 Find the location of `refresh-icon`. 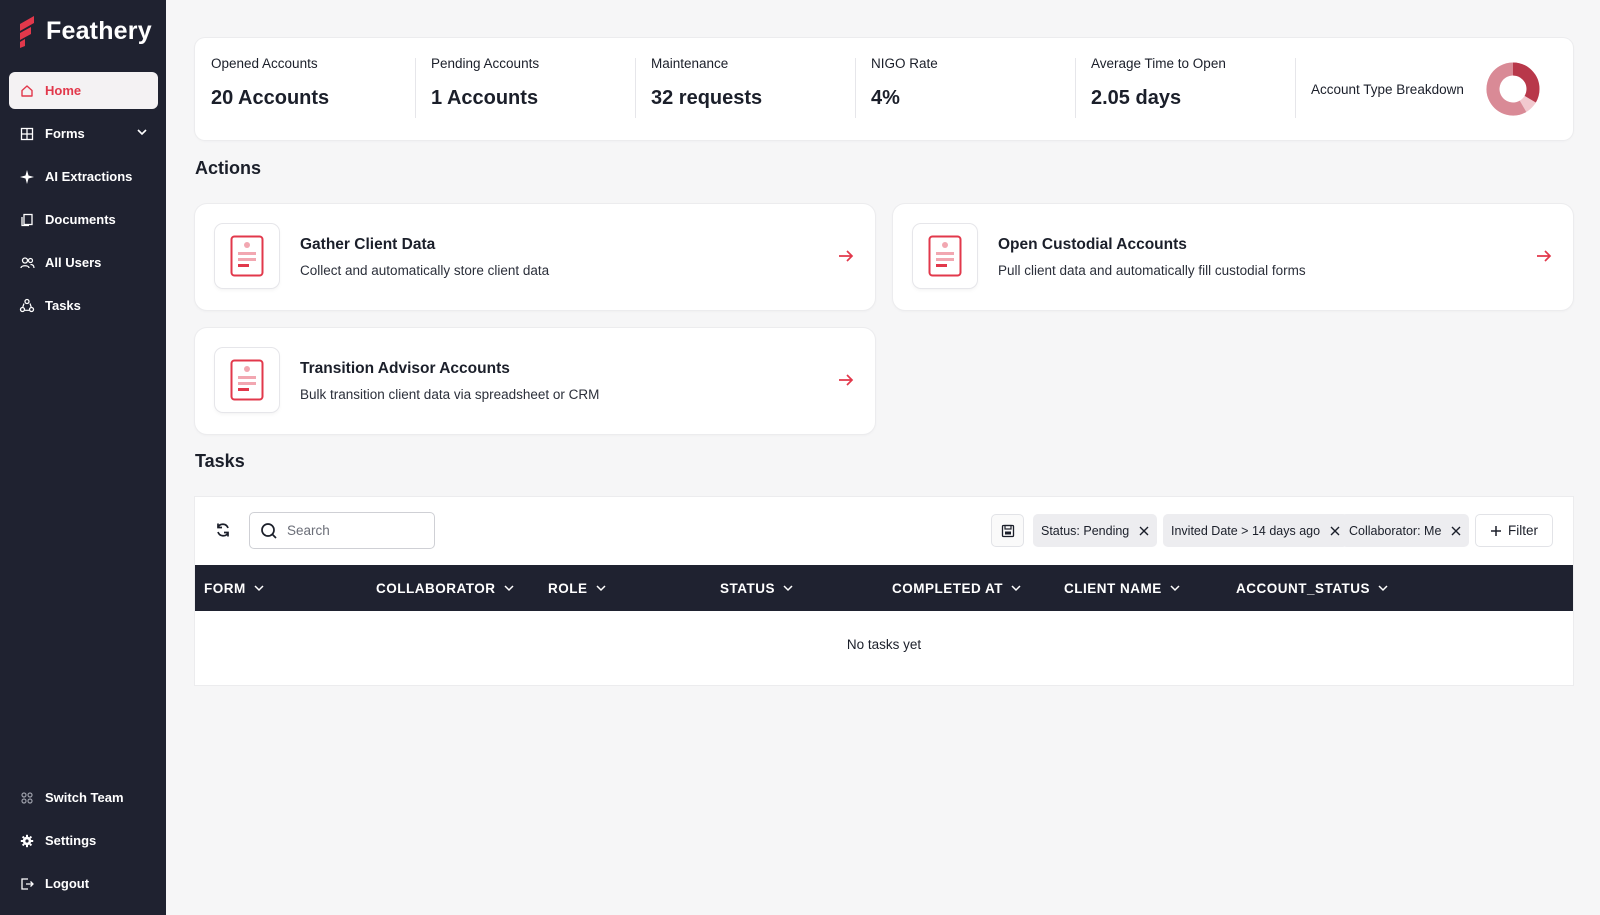

refresh-icon is located at coordinates (223, 530).